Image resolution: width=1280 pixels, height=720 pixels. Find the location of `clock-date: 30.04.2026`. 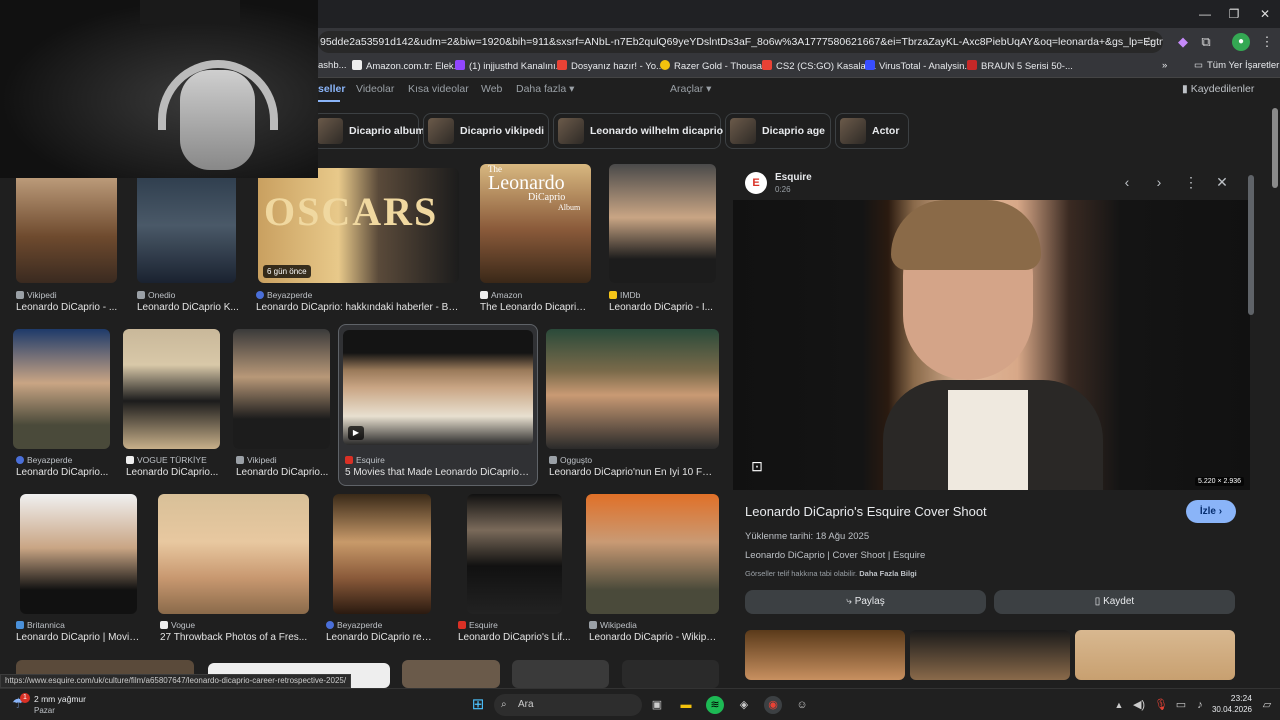

clock-date: 30.04.2026 is located at coordinates (1229, 709).